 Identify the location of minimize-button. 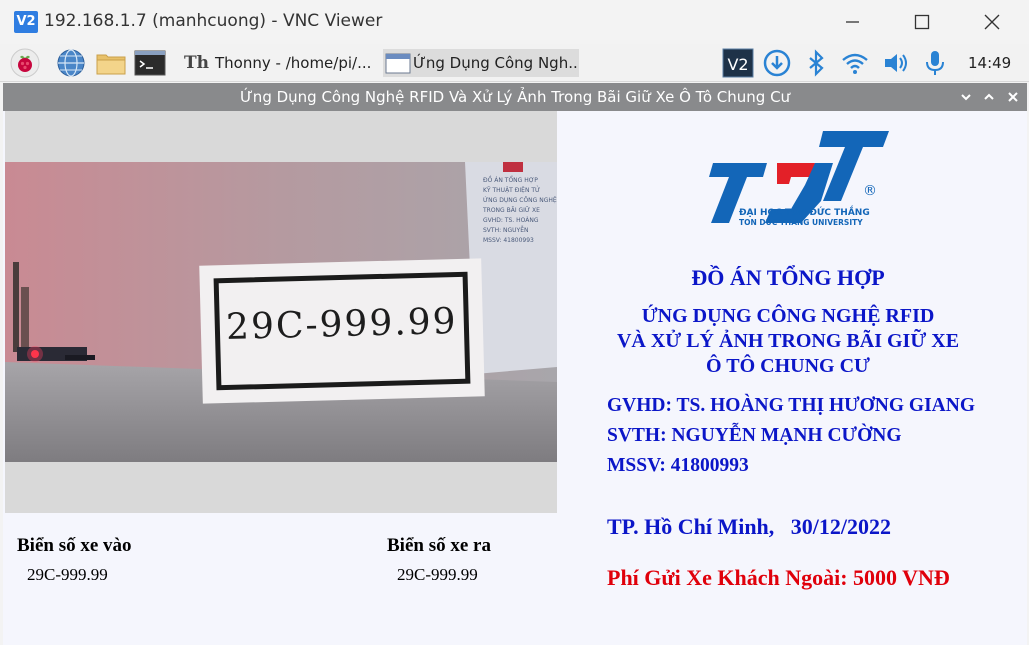
(853, 22).